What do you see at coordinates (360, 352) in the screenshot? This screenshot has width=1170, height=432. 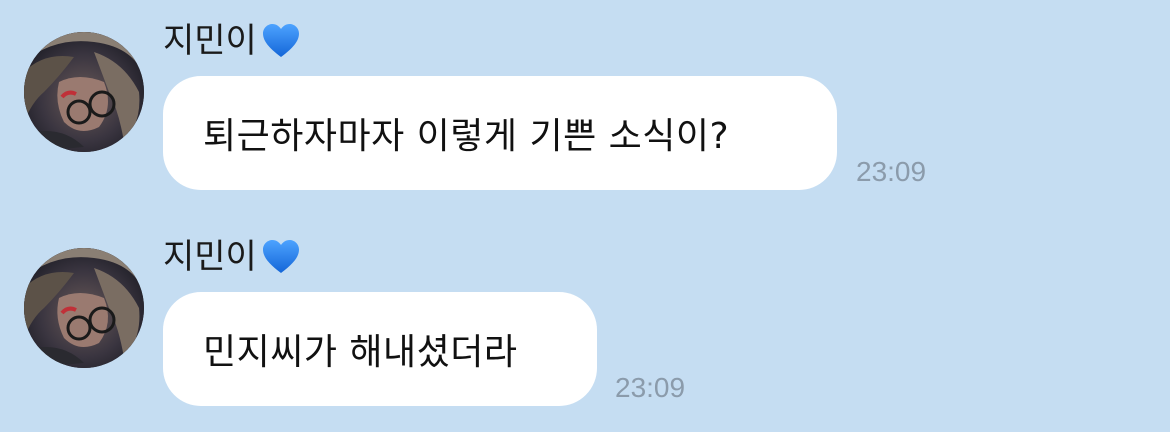 I see `message-text: 민지씨가 해내셨더라` at bounding box center [360, 352].